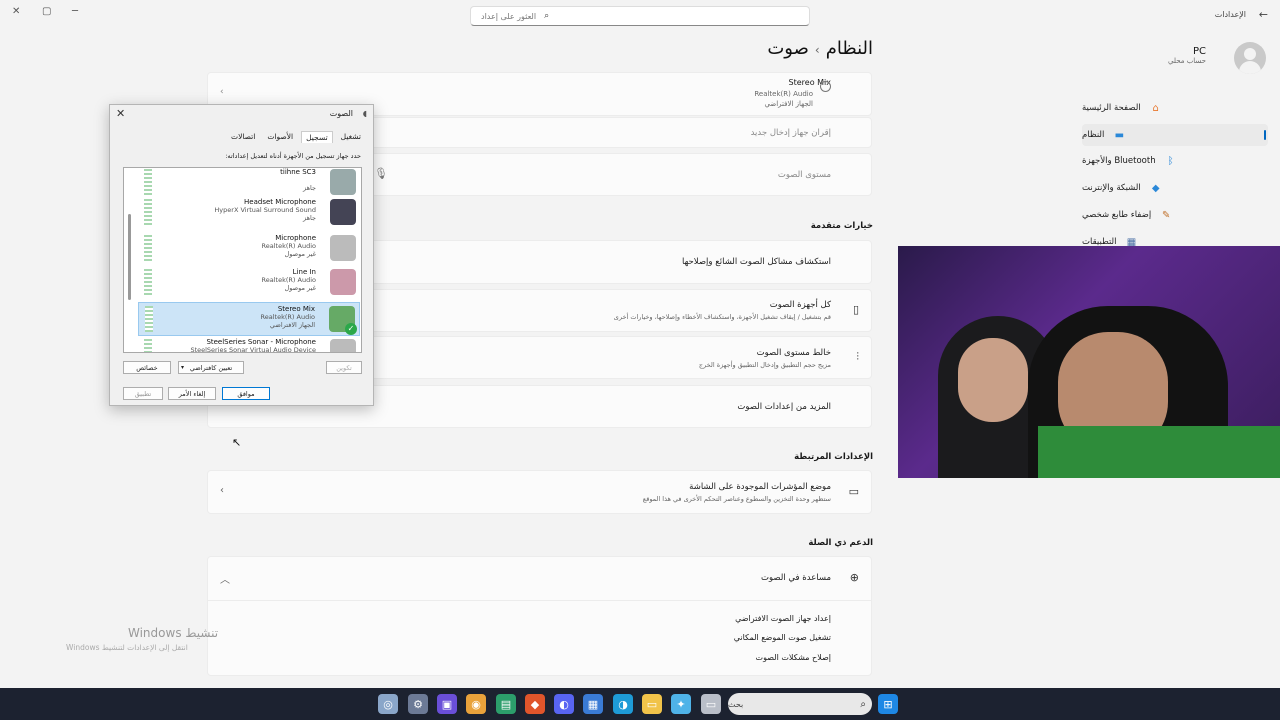 Image resolution: width=1280 pixels, height=720 pixels. I want to click on title-bar: ✕ ▢ ─ ⌕ العثور على إعداد الإعدادات ←, so click(640, 17).